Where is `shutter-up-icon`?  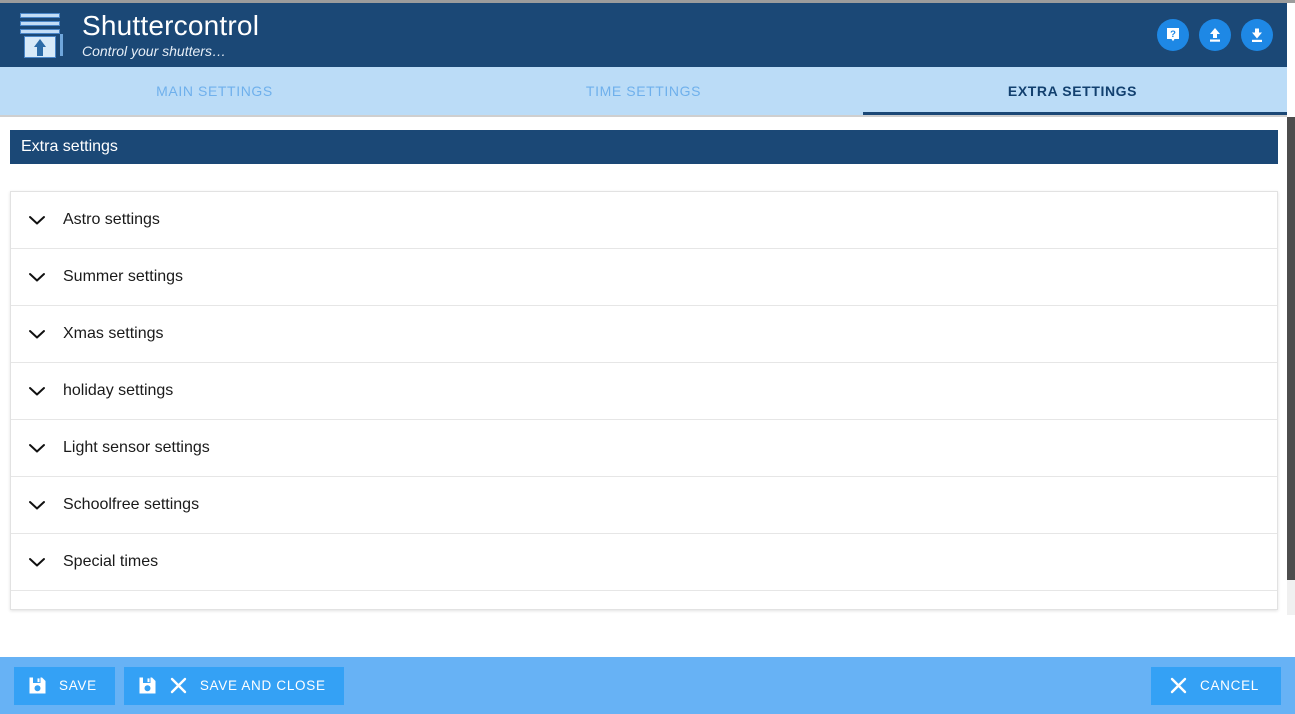
shutter-up-icon is located at coordinates (40, 35).